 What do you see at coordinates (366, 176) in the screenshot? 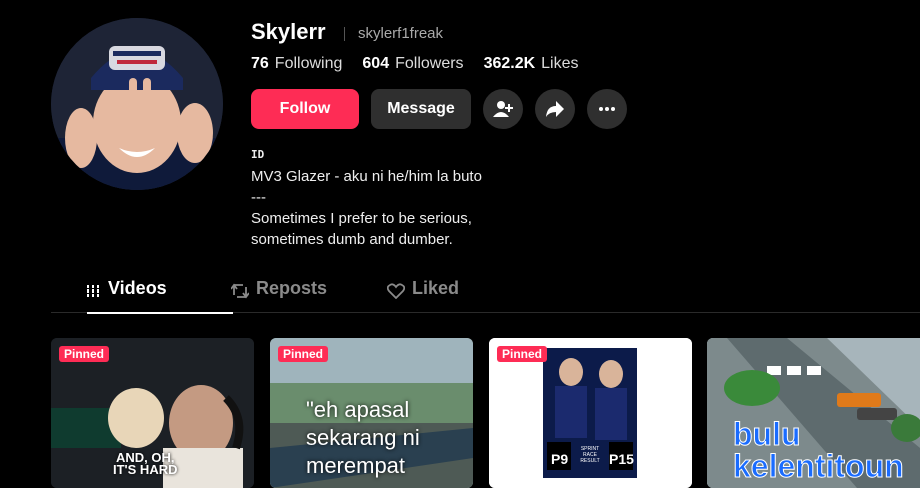
I see `bio-line: MV3 Glazer - aku ni he/him la buto` at bounding box center [366, 176].